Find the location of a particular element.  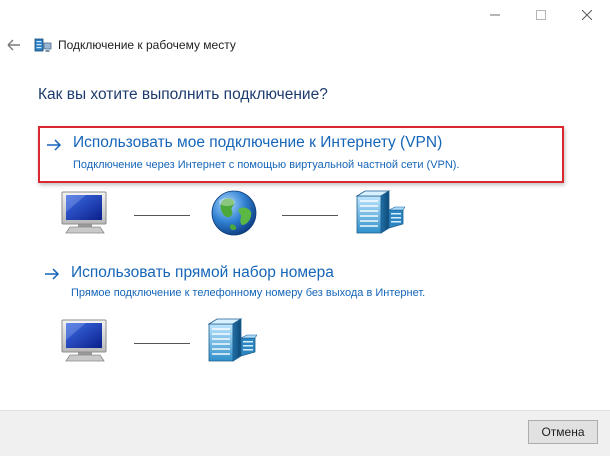

maximize-icon is located at coordinates (541, 15).